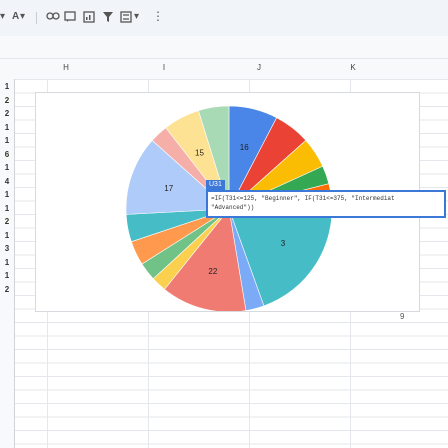 This screenshot has width=448, height=448. Describe the element at coordinates (53, 17) in the screenshot. I see `link-icon` at that location.